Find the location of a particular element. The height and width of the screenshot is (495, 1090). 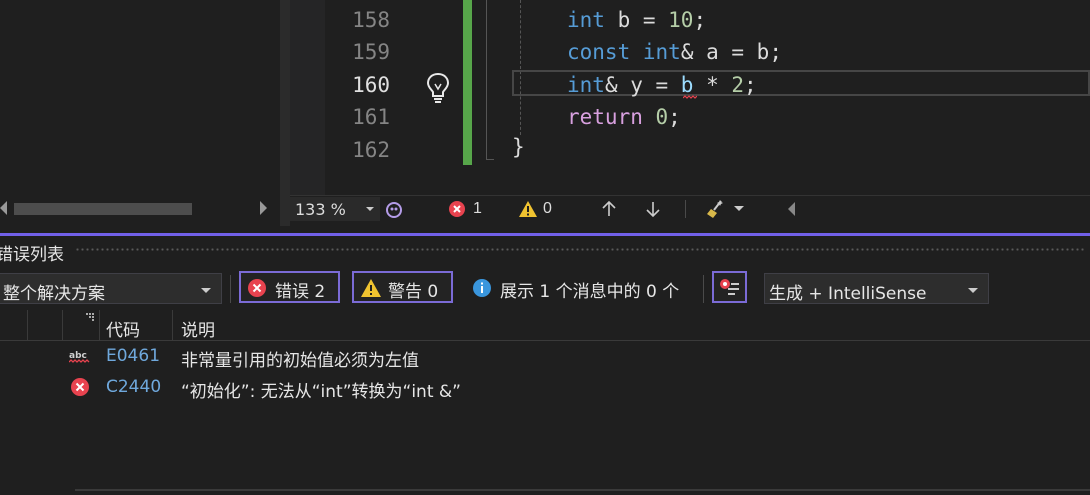

panel-grip is located at coordinates (580, 250).